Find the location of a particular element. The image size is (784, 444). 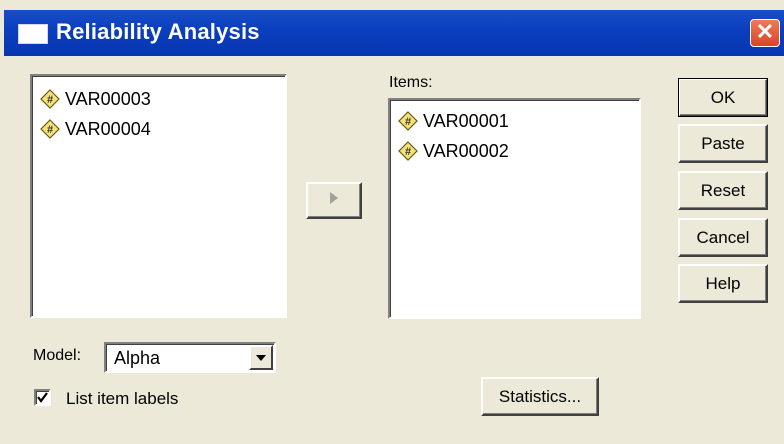

list-item: # VAR00003 is located at coordinates (162, 99).